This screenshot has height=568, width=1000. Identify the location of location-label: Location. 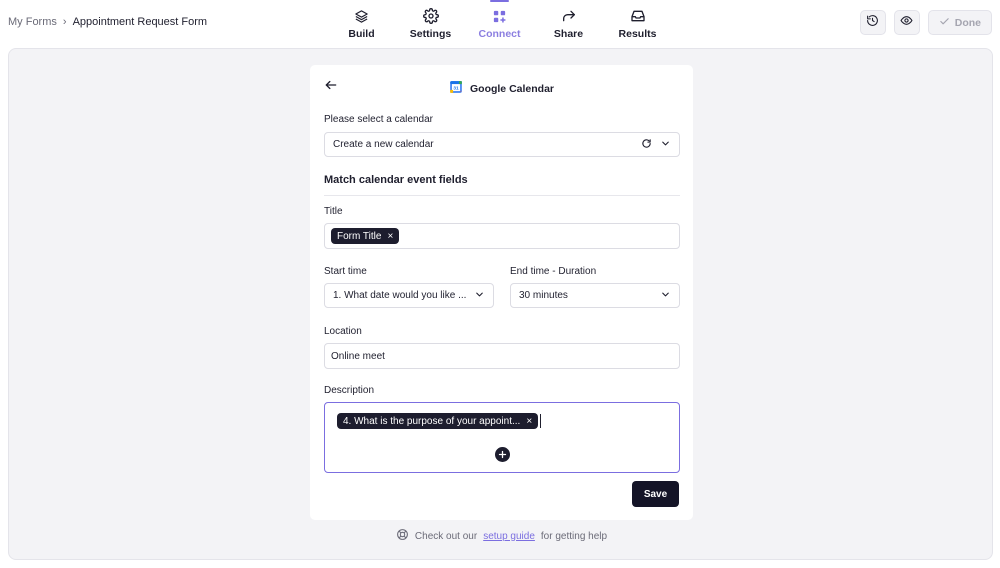
(343, 331).